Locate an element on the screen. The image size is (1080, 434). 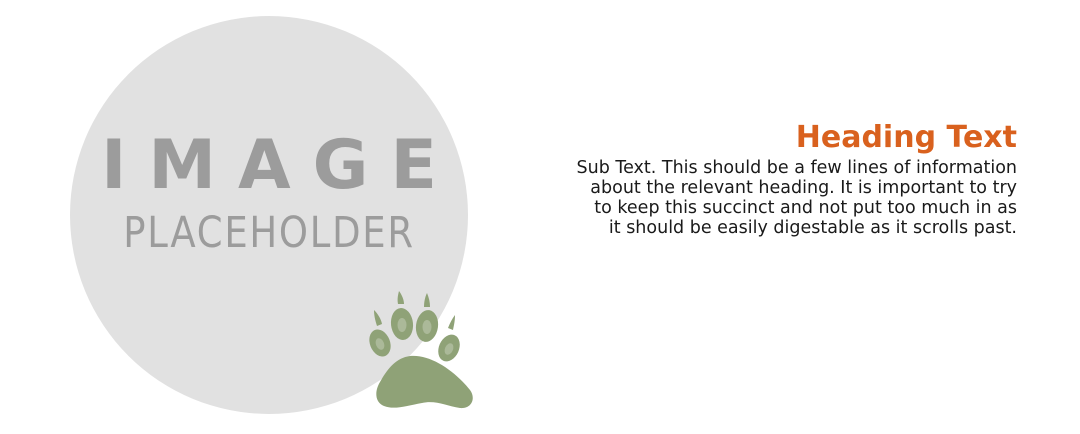
placeholder-word-placeholder: PLACEHOLDER is located at coordinates (269, 233).